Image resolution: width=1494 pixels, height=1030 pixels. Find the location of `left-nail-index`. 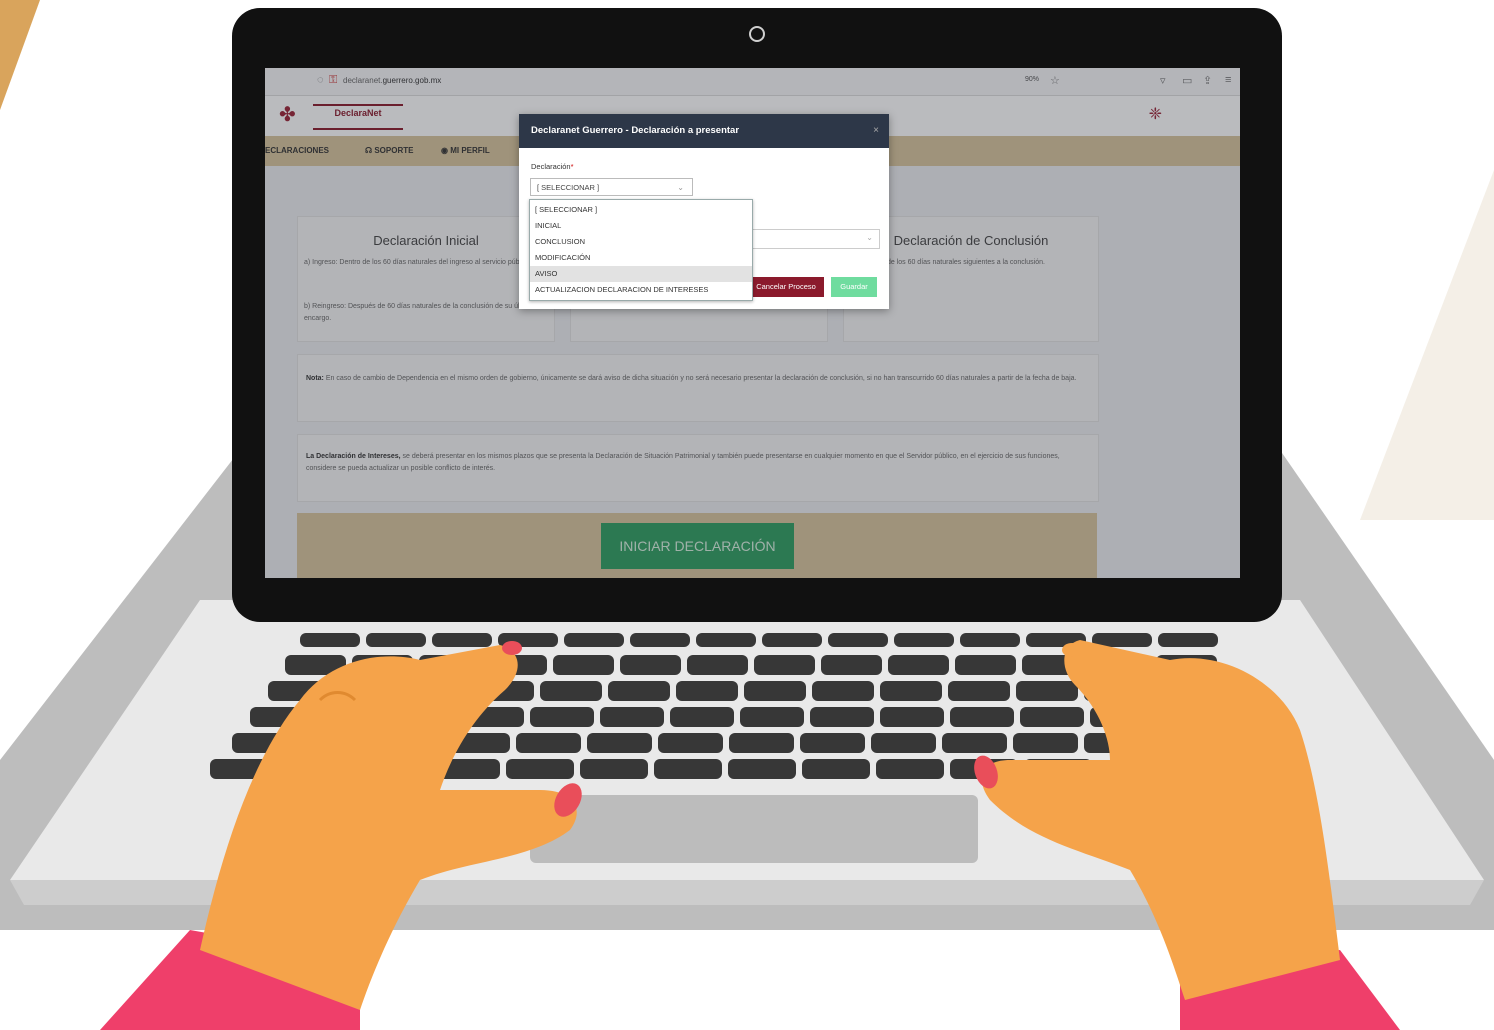

left-nail-index is located at coordinates (512, 648).